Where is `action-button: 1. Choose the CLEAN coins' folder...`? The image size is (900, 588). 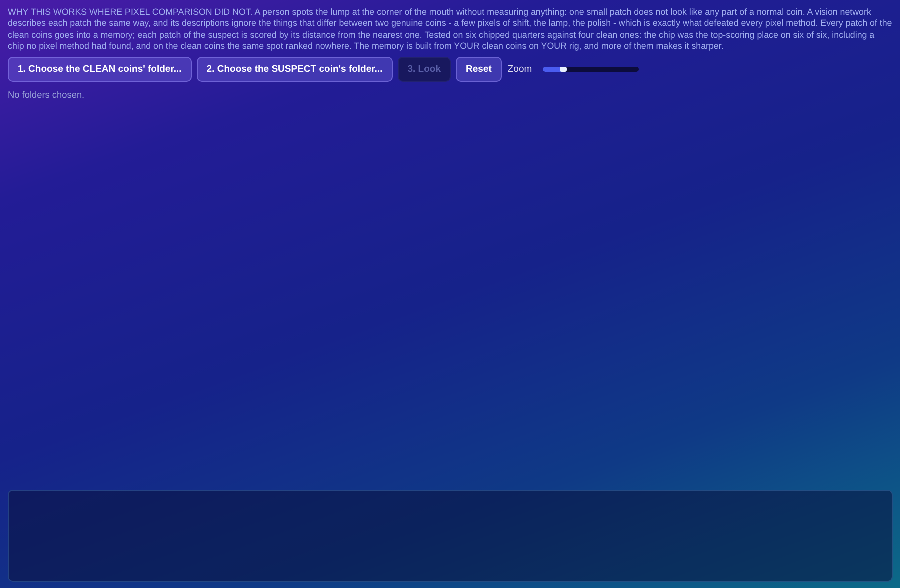 action-button: 1. Choose the CLEAN coins' folder... is located at coordinates (100, 69).